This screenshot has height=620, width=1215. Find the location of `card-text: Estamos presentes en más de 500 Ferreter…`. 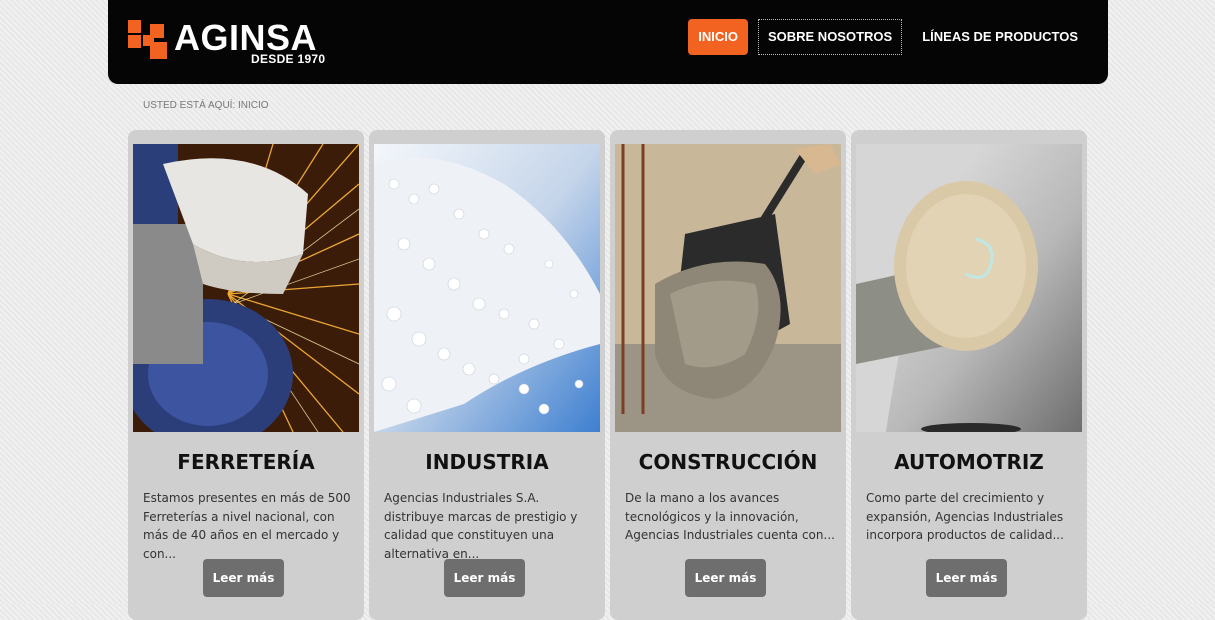

card-text: Estamos presentes en más de 500 Ferreter… is located at coordinates (247, 526).